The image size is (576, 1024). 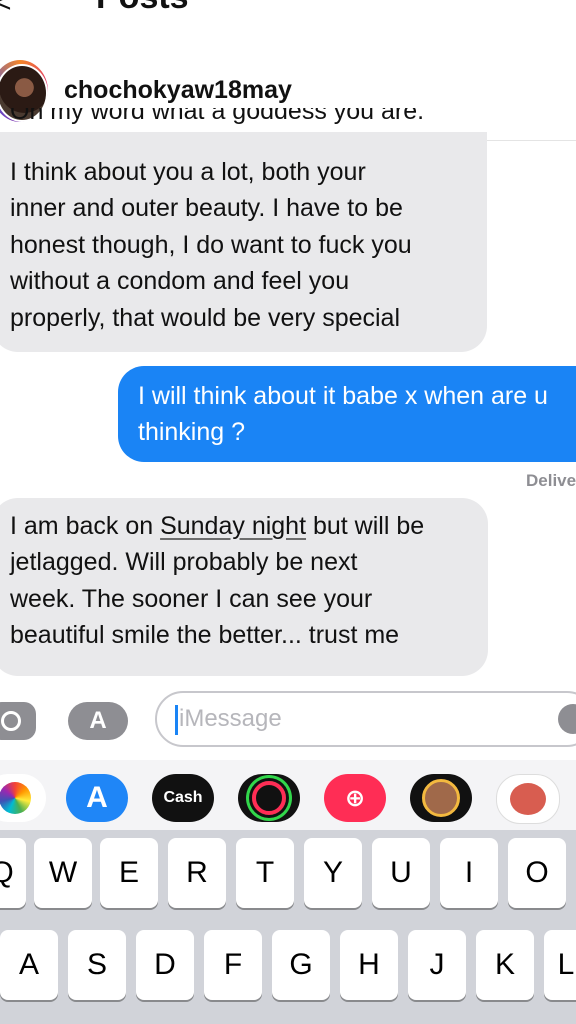 What do you see at coordinates (369, 965) in the screenshot?
I see `key-h: H` at bounding box center [369, 965].